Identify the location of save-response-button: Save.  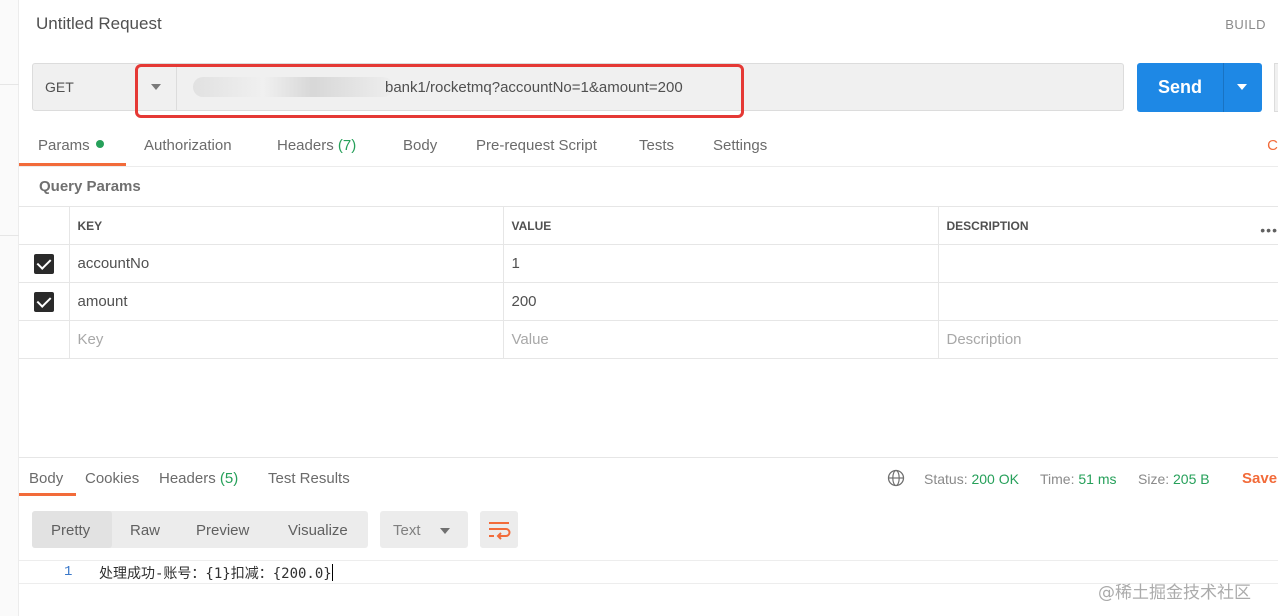
(1259, 478).